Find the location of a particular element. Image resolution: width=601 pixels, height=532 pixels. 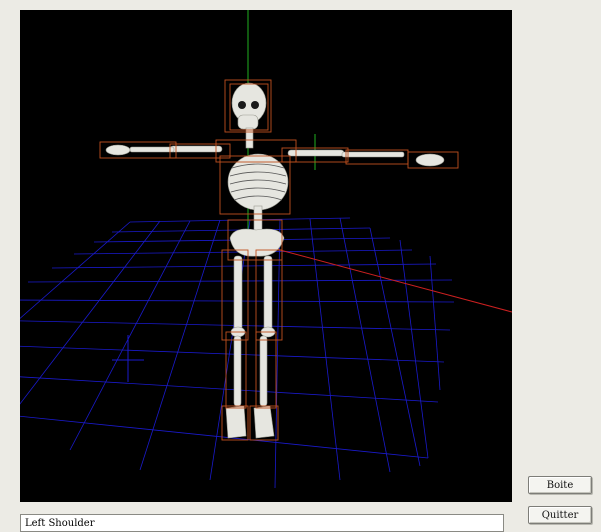

pelvis is located at coordinates (257, 242).